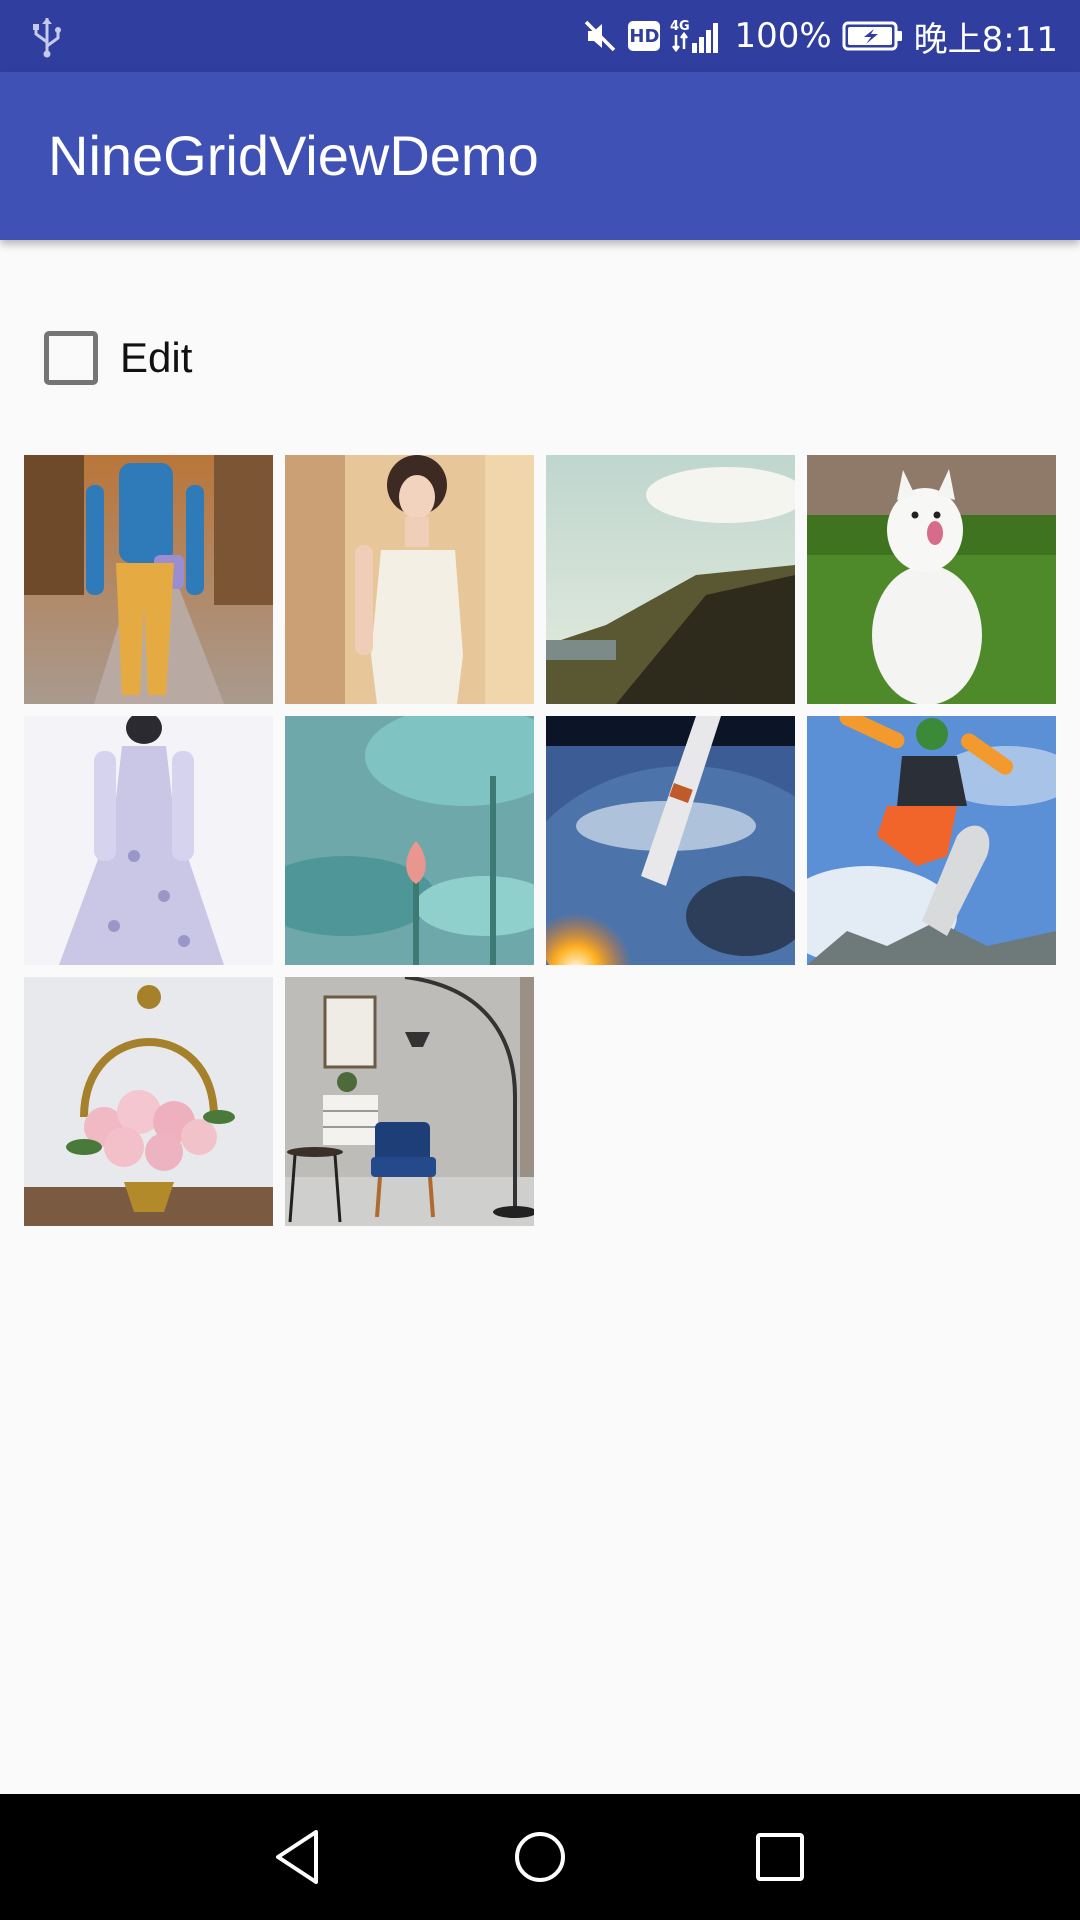 The width and height of the screenshot is (1080, 1920). I want to click on back-icon, so click(299, 1857).